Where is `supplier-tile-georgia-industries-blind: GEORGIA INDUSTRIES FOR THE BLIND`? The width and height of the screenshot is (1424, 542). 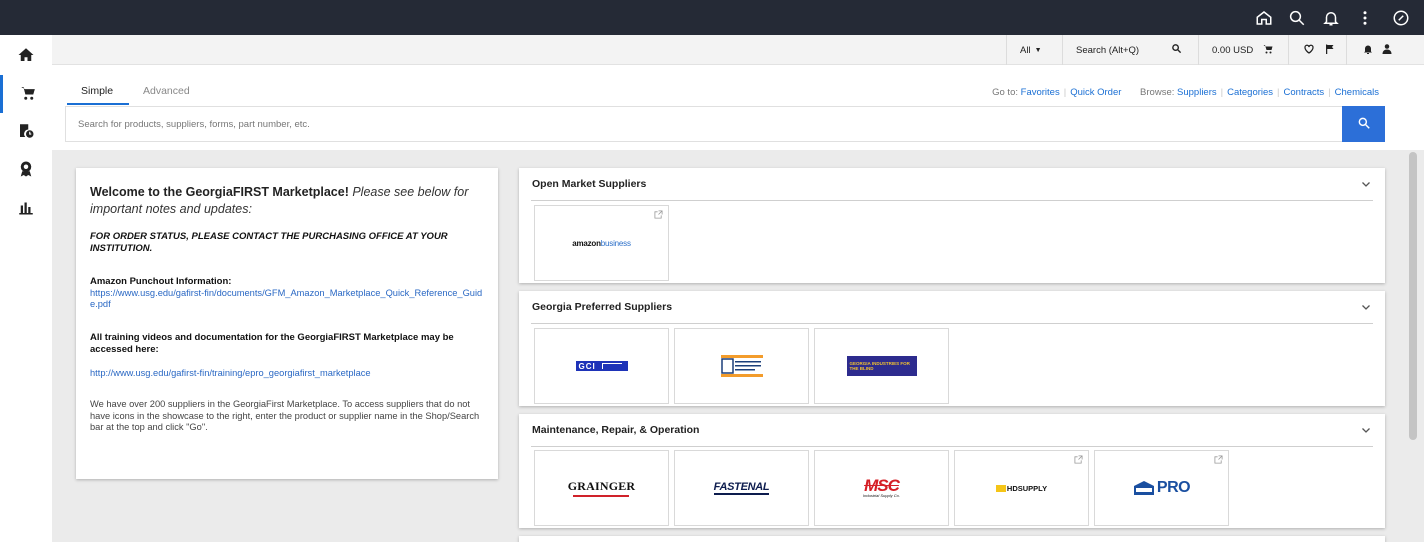 supplier-tile-georgia-industries-blind: GEORGIA INDUSTRIES FOR THE BLIND is located at coordinates (881, 366).